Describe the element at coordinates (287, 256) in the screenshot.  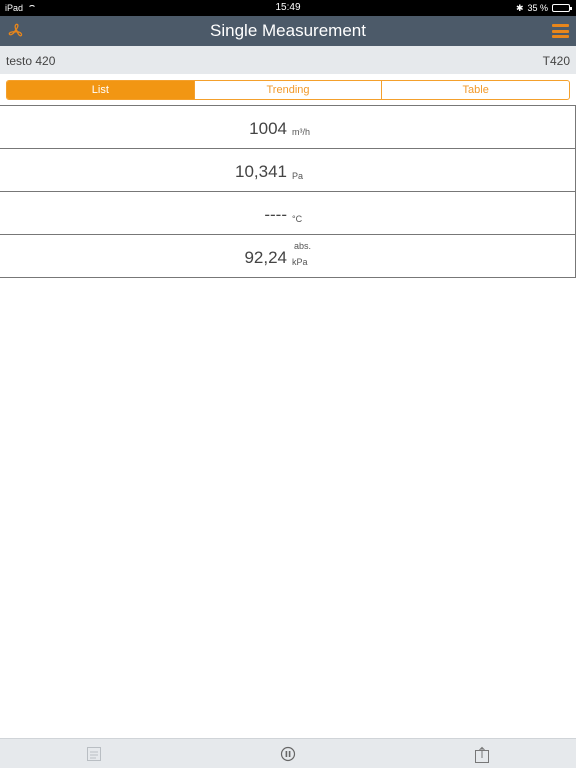
I see `measurement-row: 92,24 abs. kPa` at that location.